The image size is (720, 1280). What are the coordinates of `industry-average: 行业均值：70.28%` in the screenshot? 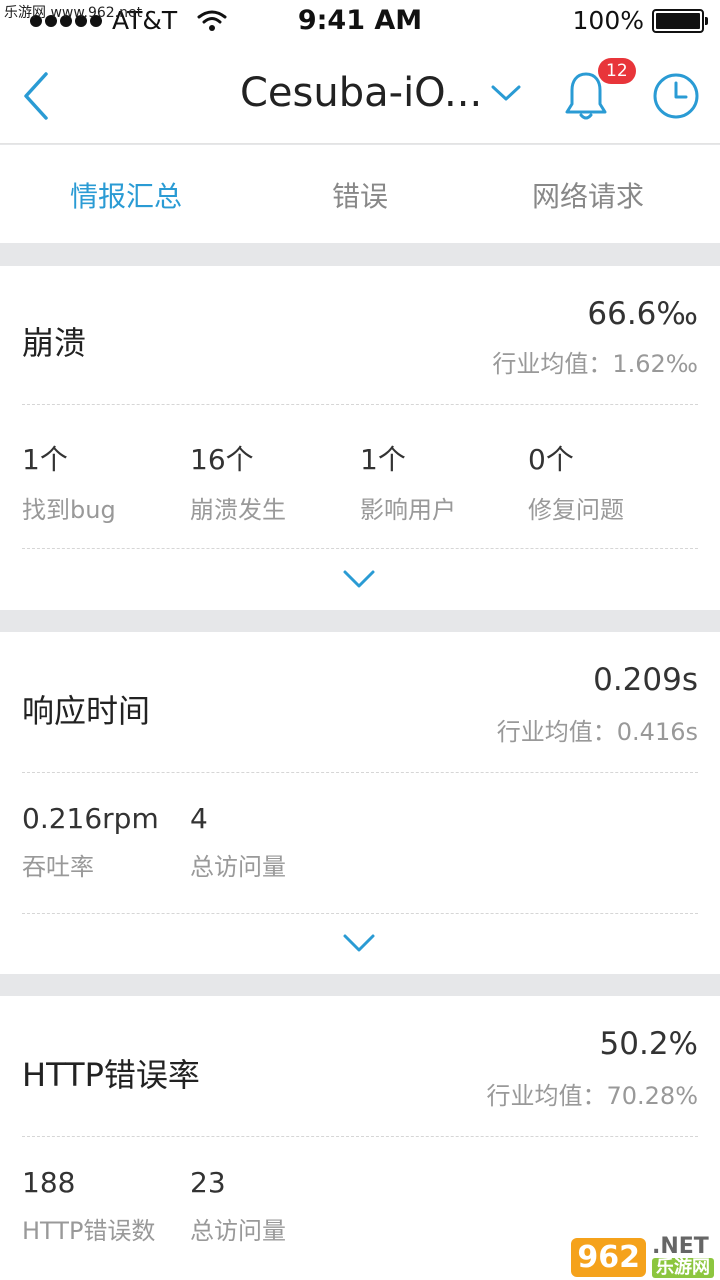 It's located at (592, 1096).